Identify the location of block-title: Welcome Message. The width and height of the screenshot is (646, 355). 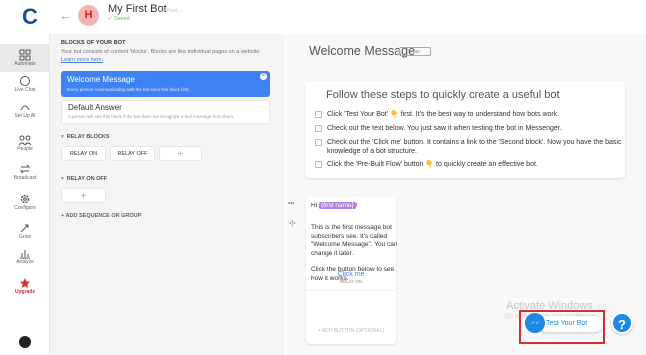
(101, 79).